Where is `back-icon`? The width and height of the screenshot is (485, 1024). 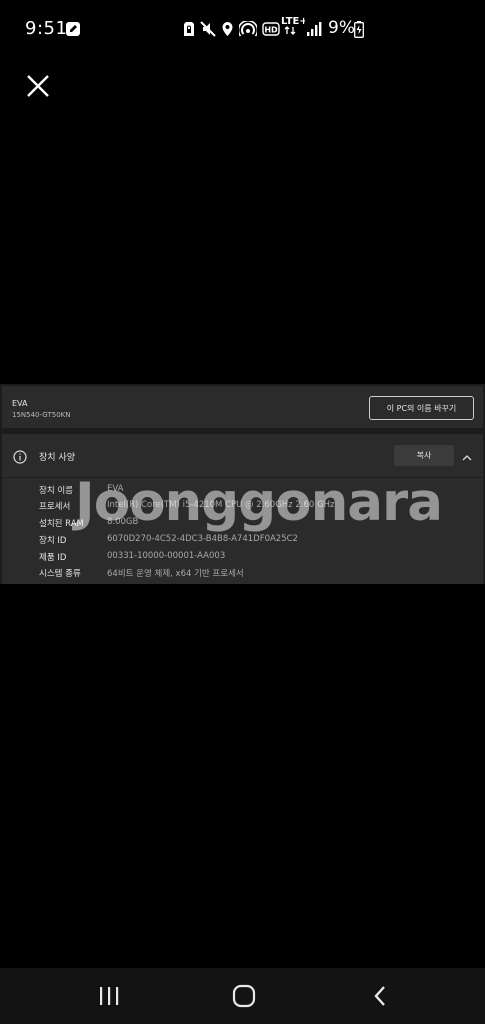
back-icon is located at coordinates (379, 996).